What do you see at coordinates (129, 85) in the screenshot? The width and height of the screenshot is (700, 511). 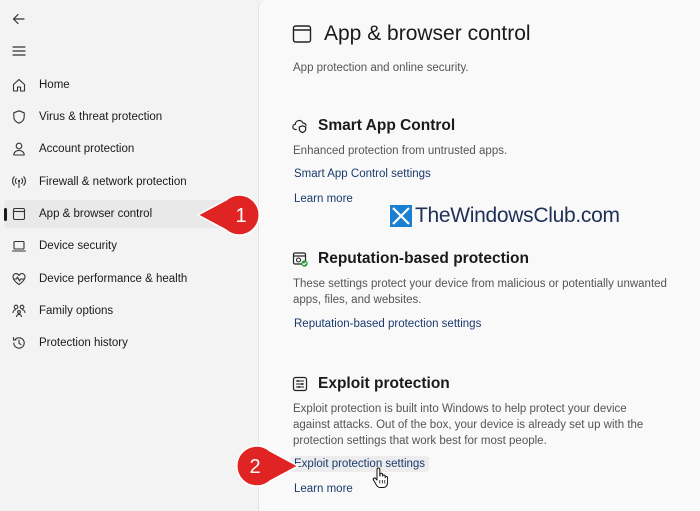 I see `sidebar-item-home: Home` at bounding box center [129, 85].